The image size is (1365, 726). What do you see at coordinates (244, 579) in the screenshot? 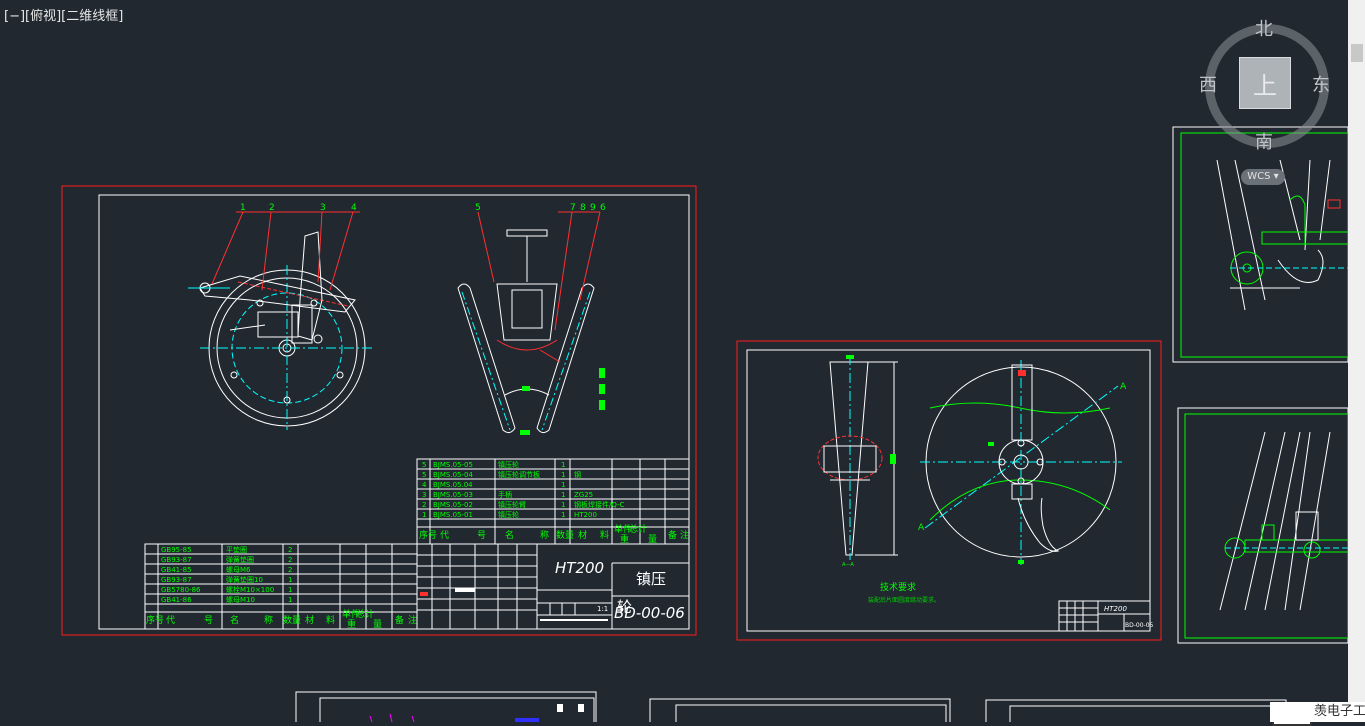
I see `bom-cell: 弹簧垫圈10` at bounding box center [244, 579].